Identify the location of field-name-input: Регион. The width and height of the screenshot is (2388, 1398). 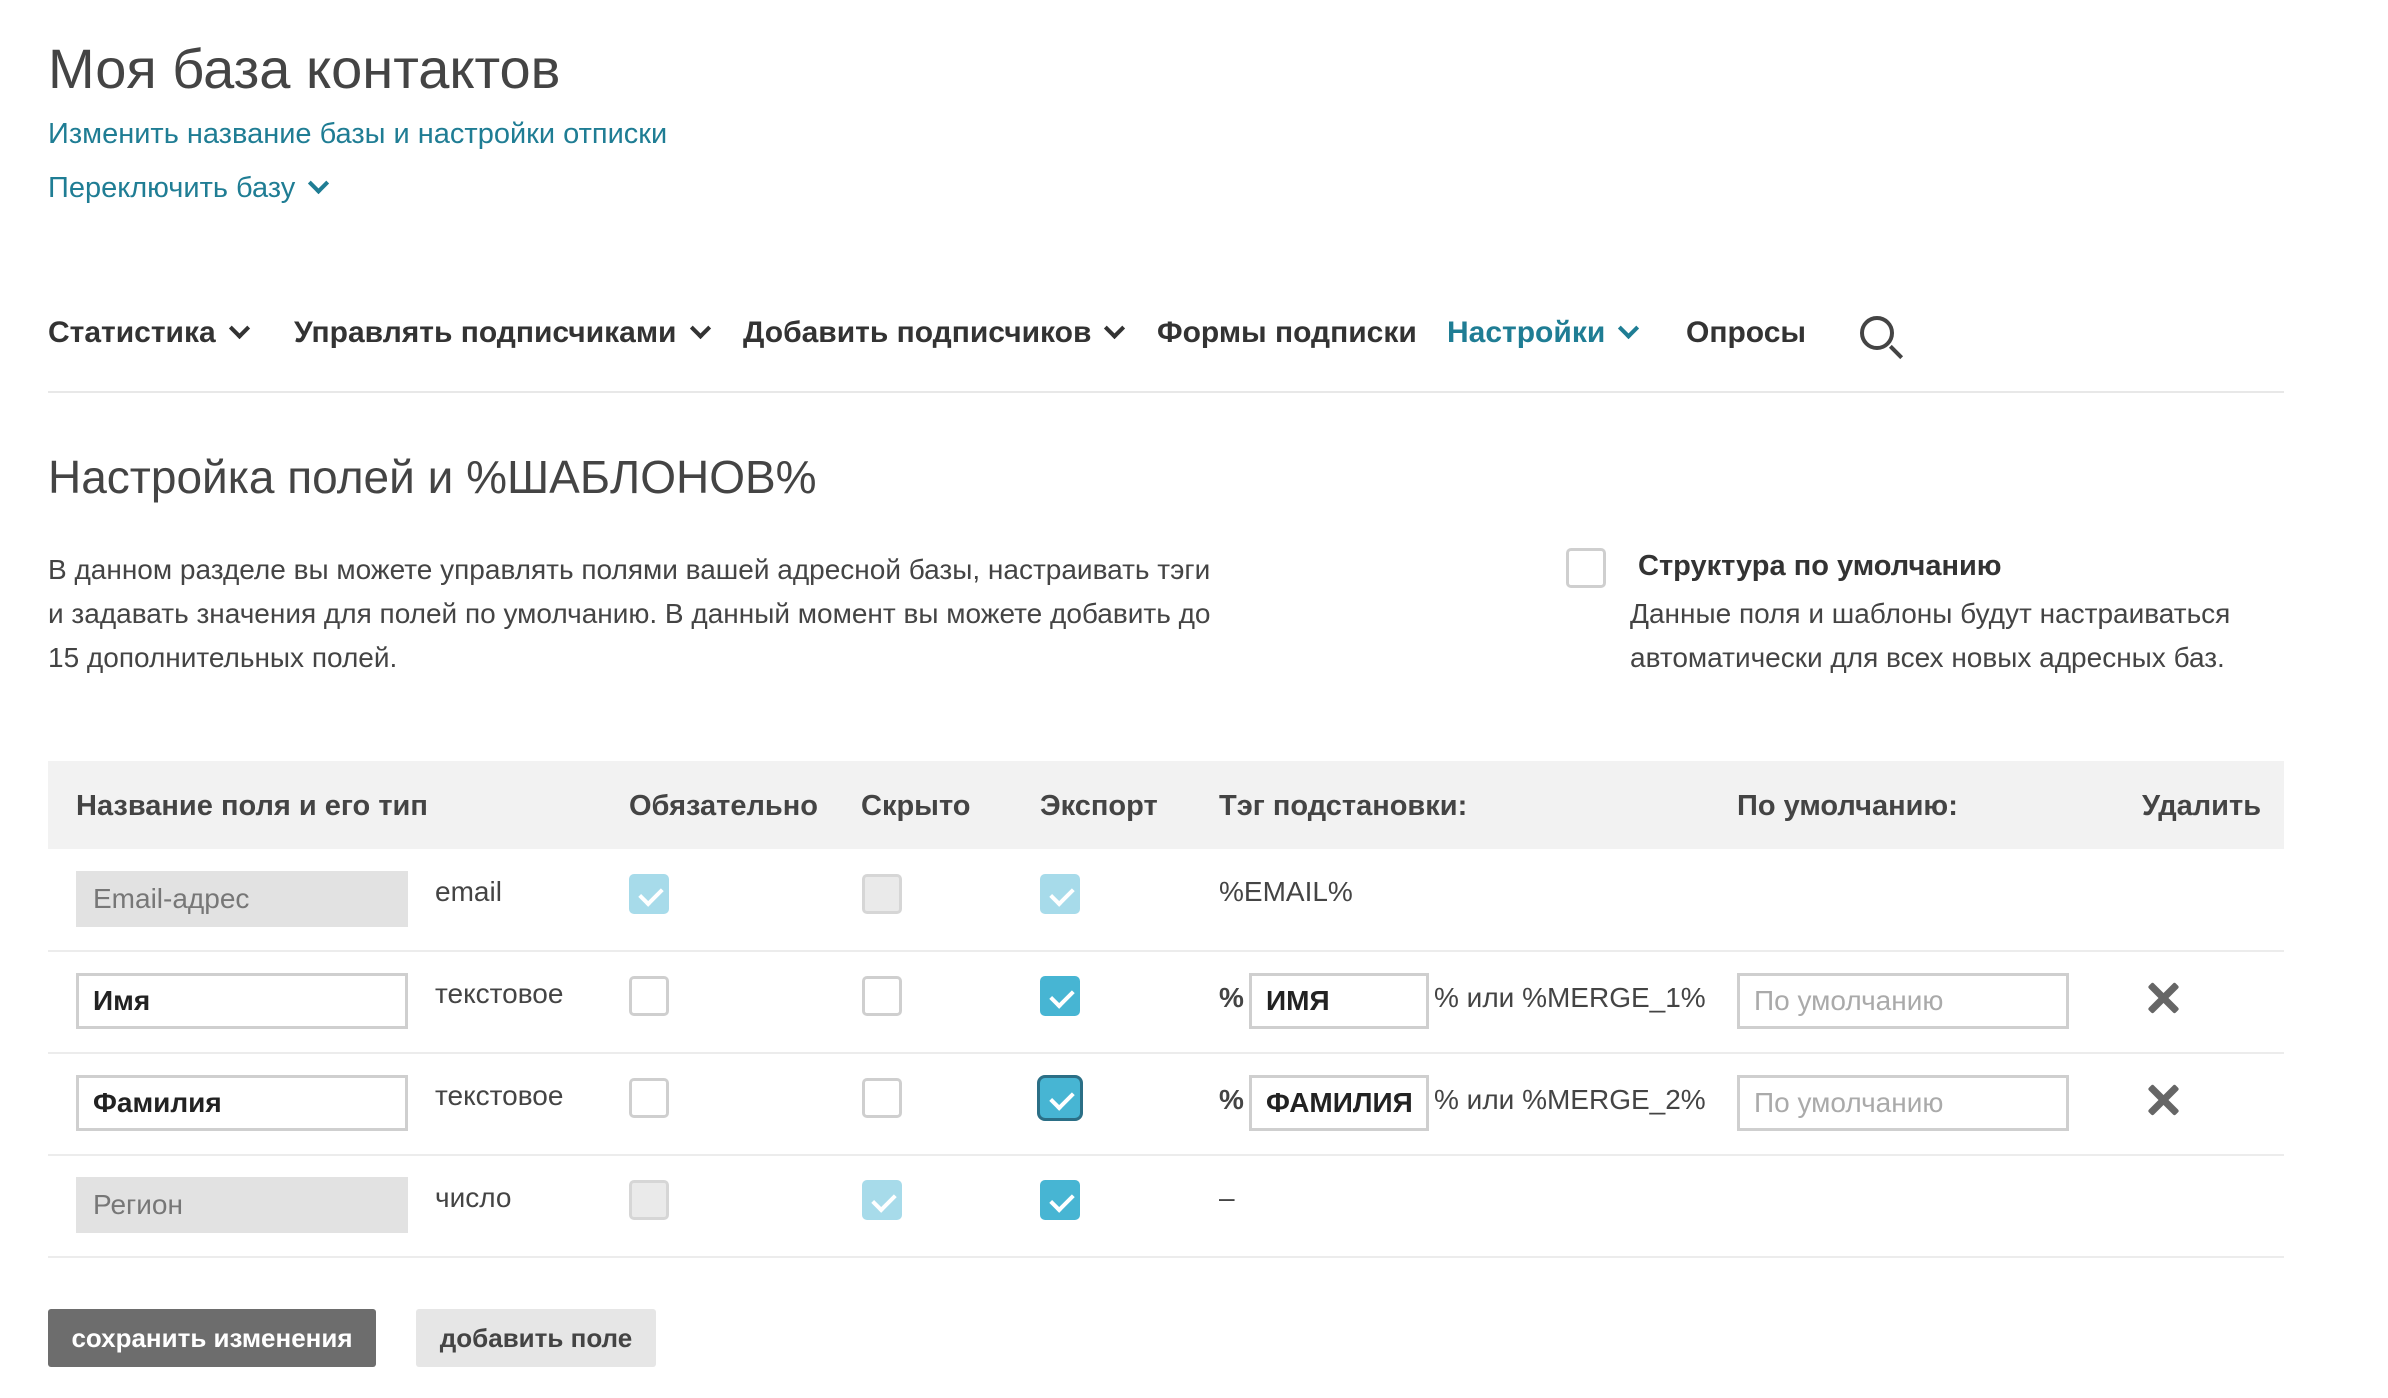
(242, 1205).